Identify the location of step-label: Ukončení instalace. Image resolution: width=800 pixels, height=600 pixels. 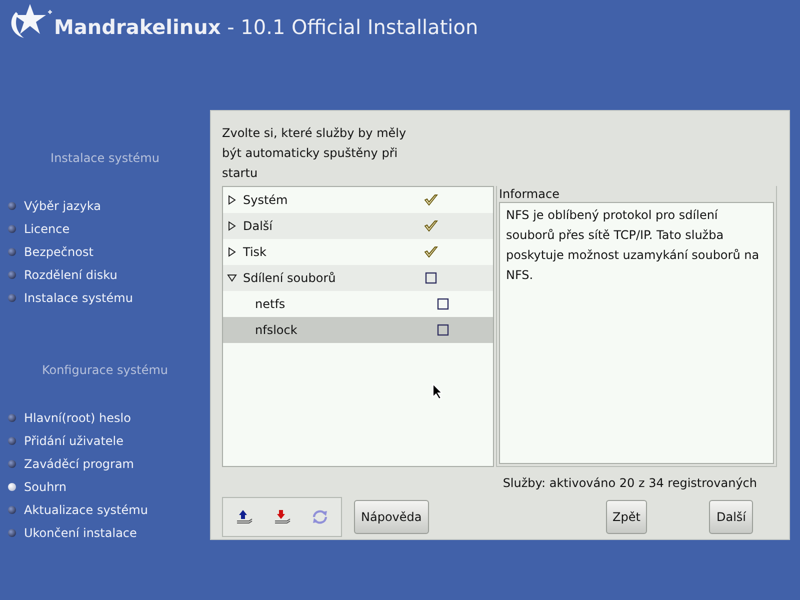
(80, 533).